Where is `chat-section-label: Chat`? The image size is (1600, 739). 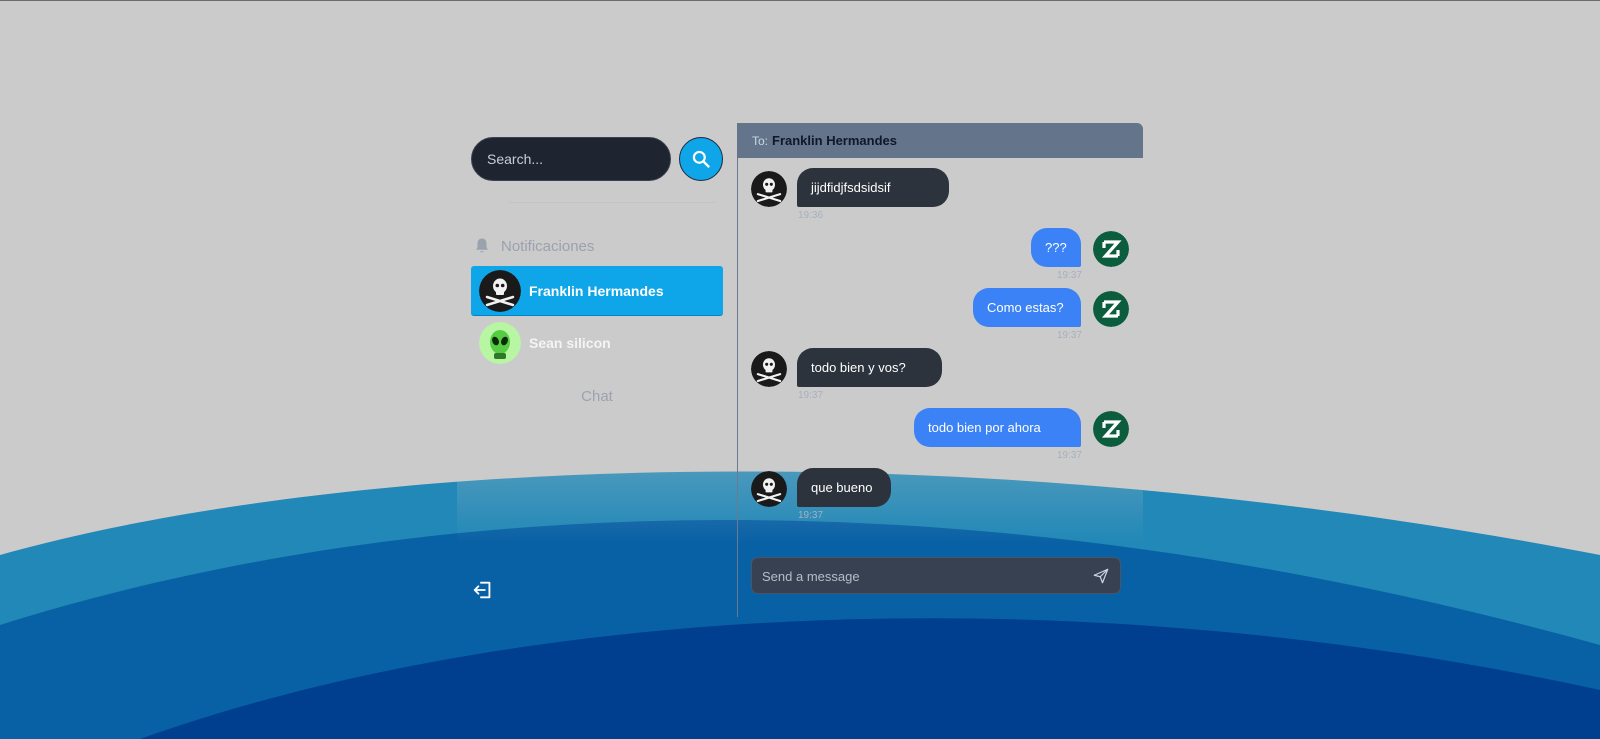
chat-section-label: Chat is located at coordinates (597, 396).